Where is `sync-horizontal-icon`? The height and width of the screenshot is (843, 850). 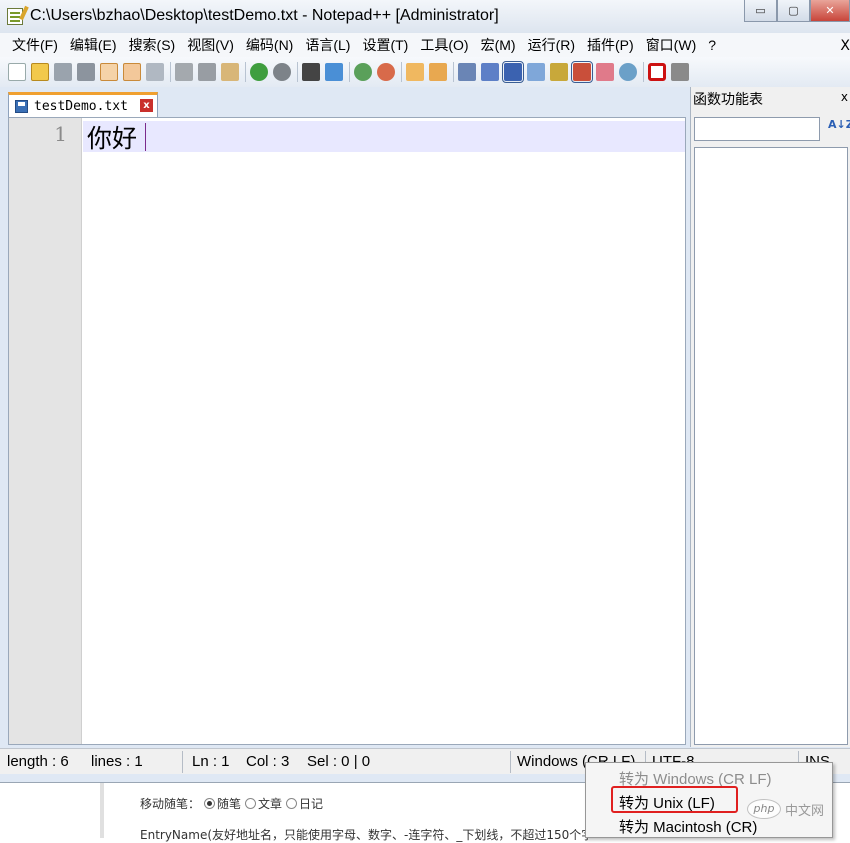 sync-horizontal-icon is located at coordinates (438, 72).